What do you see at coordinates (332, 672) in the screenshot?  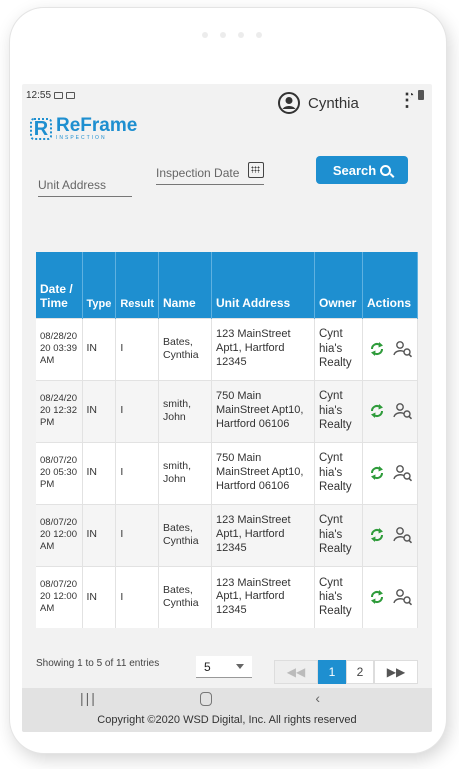 I see `page-button-1: 1` at bounding box center [332, 672].